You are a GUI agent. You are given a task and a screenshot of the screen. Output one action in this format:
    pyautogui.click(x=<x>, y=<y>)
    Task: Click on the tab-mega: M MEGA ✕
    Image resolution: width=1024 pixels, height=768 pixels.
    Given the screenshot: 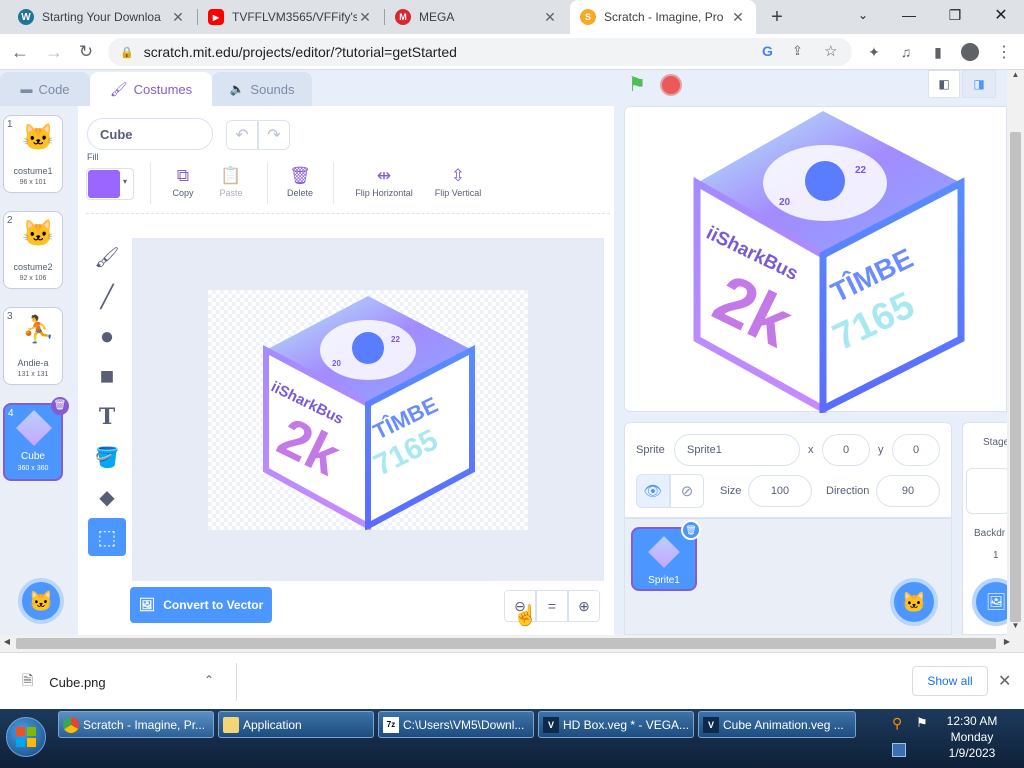 What is the action you would take?
    pyautogui.click(x=476, y=17)
    